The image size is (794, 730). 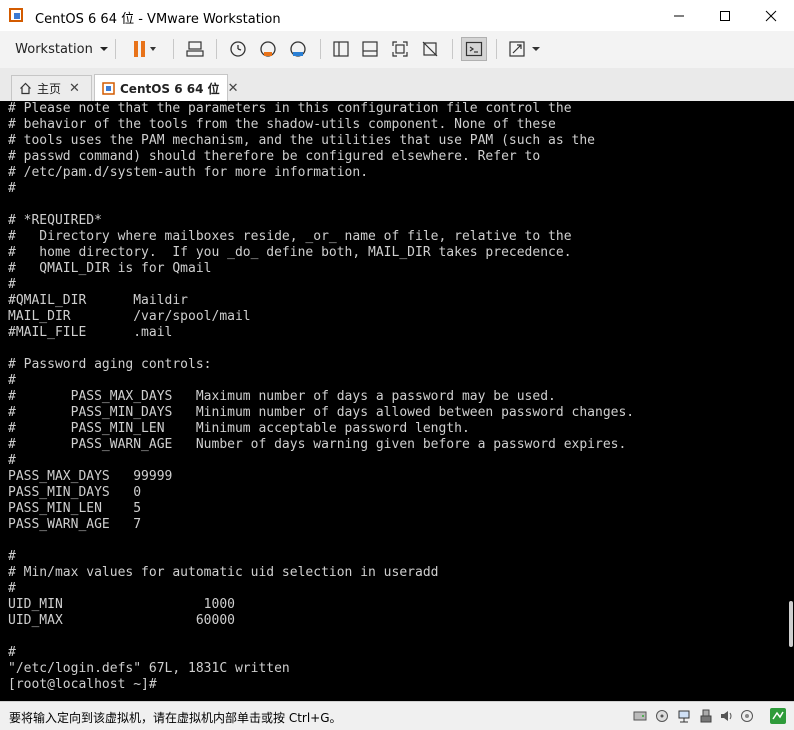 What do you see at coordinates (706, 716) in the screenshot?
I see `usb-device-icon` at bounding box center [706, 716].